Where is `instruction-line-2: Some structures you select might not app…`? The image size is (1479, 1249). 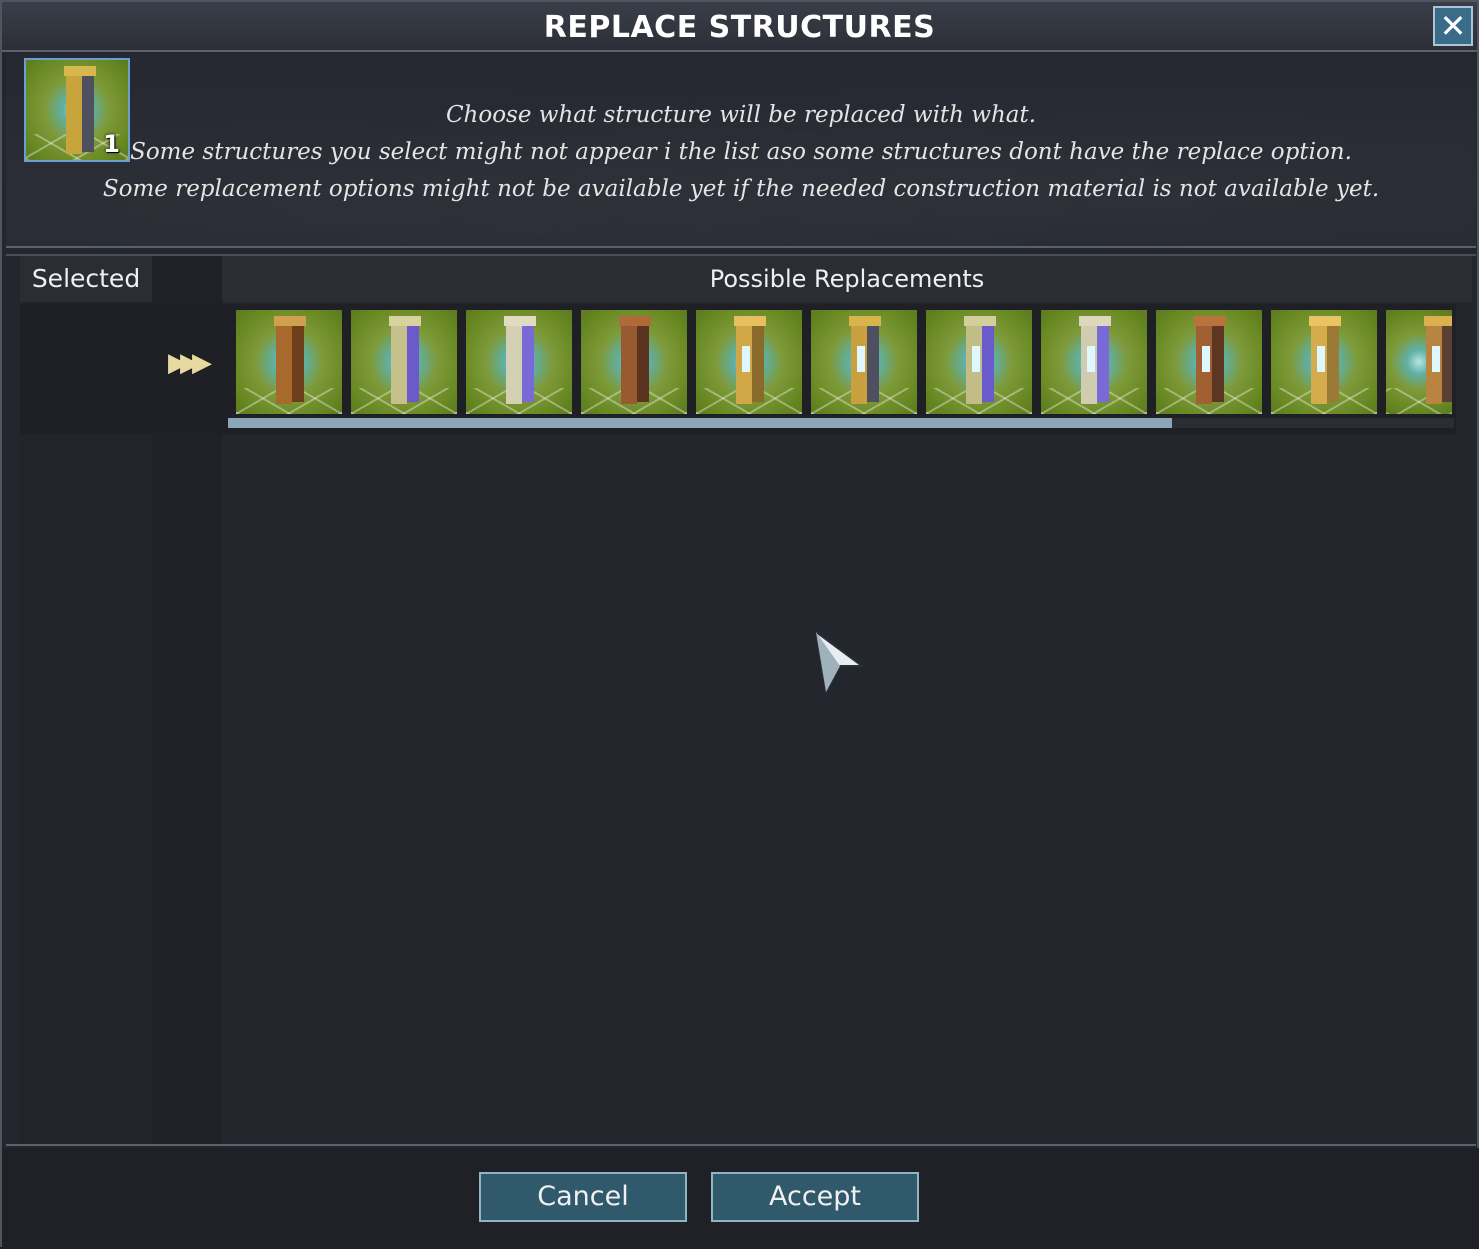
instruction-line-2: Some structures you select might not app… is located at coordinates (741, 152).